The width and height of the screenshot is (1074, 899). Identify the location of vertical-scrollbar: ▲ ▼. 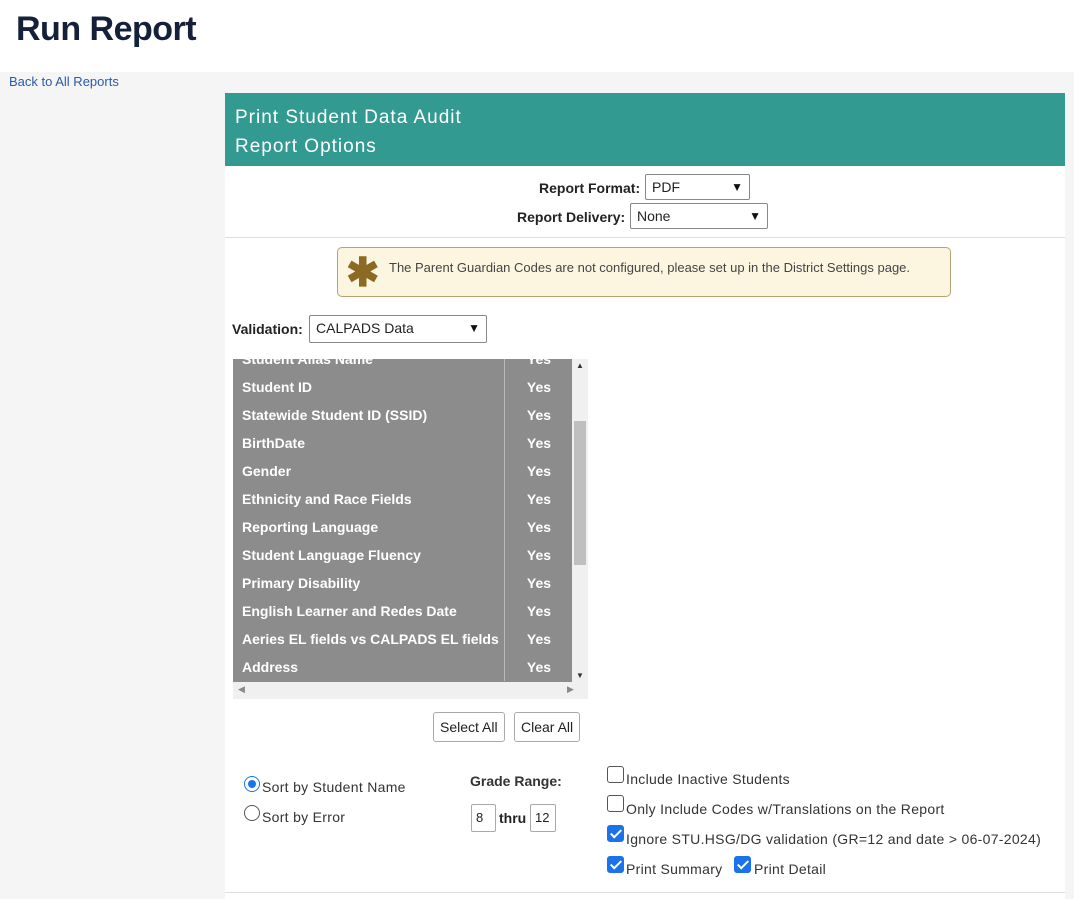
(580, 520).